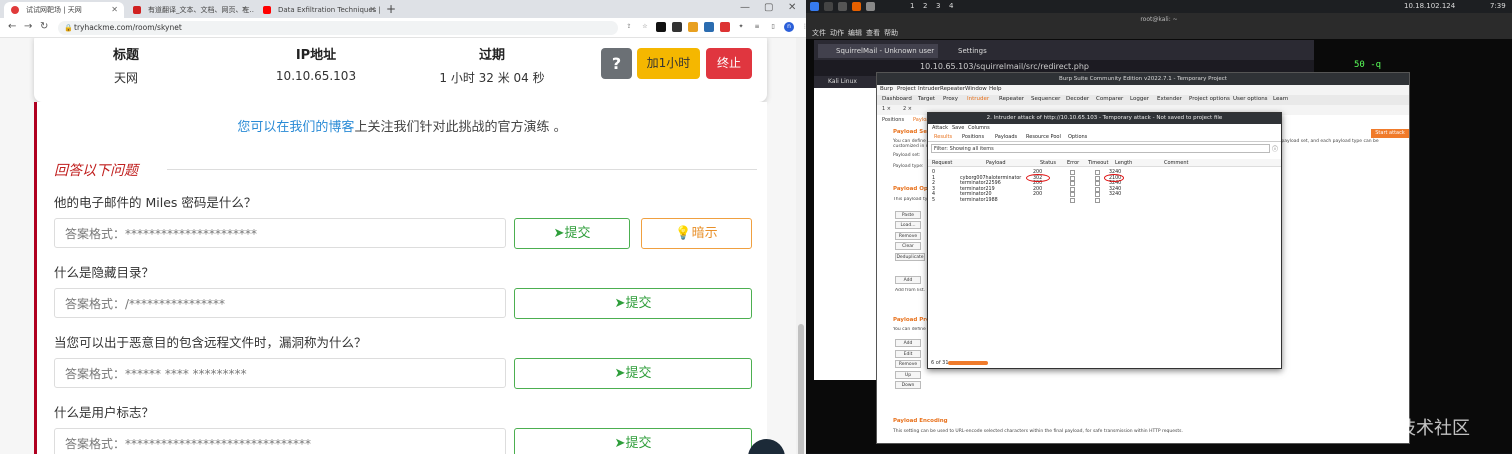 The width and height of the screenshot is (1512, 454). Describe the element at coordinates (645, 27) in the screenshot. I see `bookmark-star-icon: ☆` at that location.